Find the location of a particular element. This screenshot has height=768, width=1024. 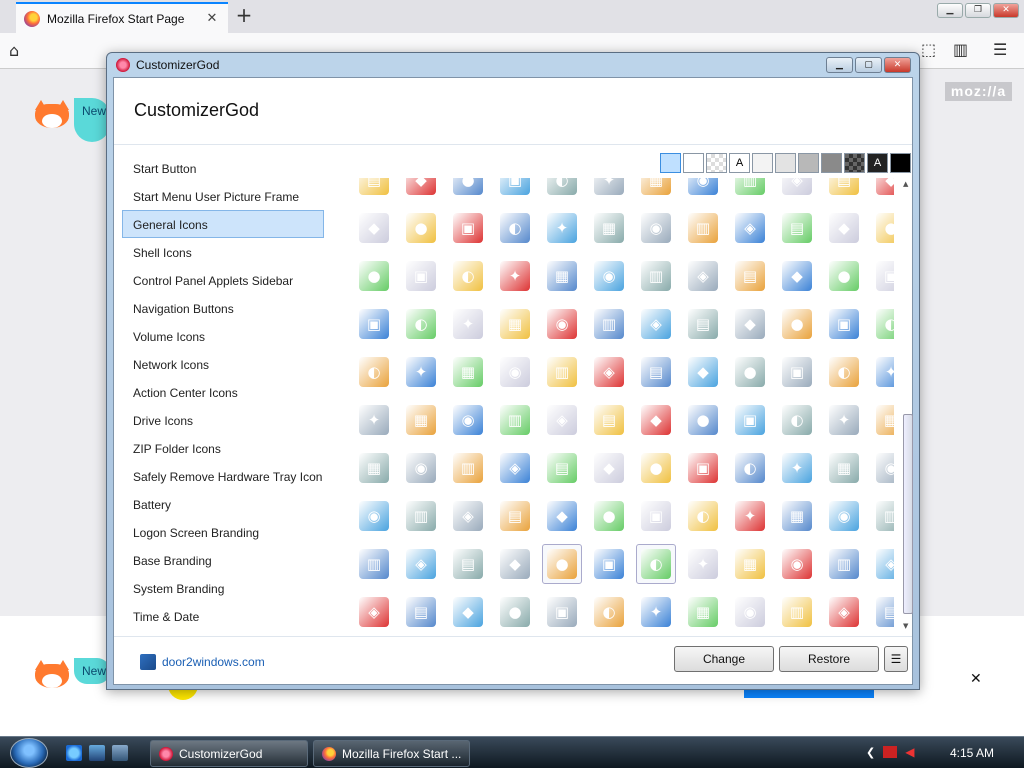

more-options-button: ☰ is located at coordinates (896, 659).